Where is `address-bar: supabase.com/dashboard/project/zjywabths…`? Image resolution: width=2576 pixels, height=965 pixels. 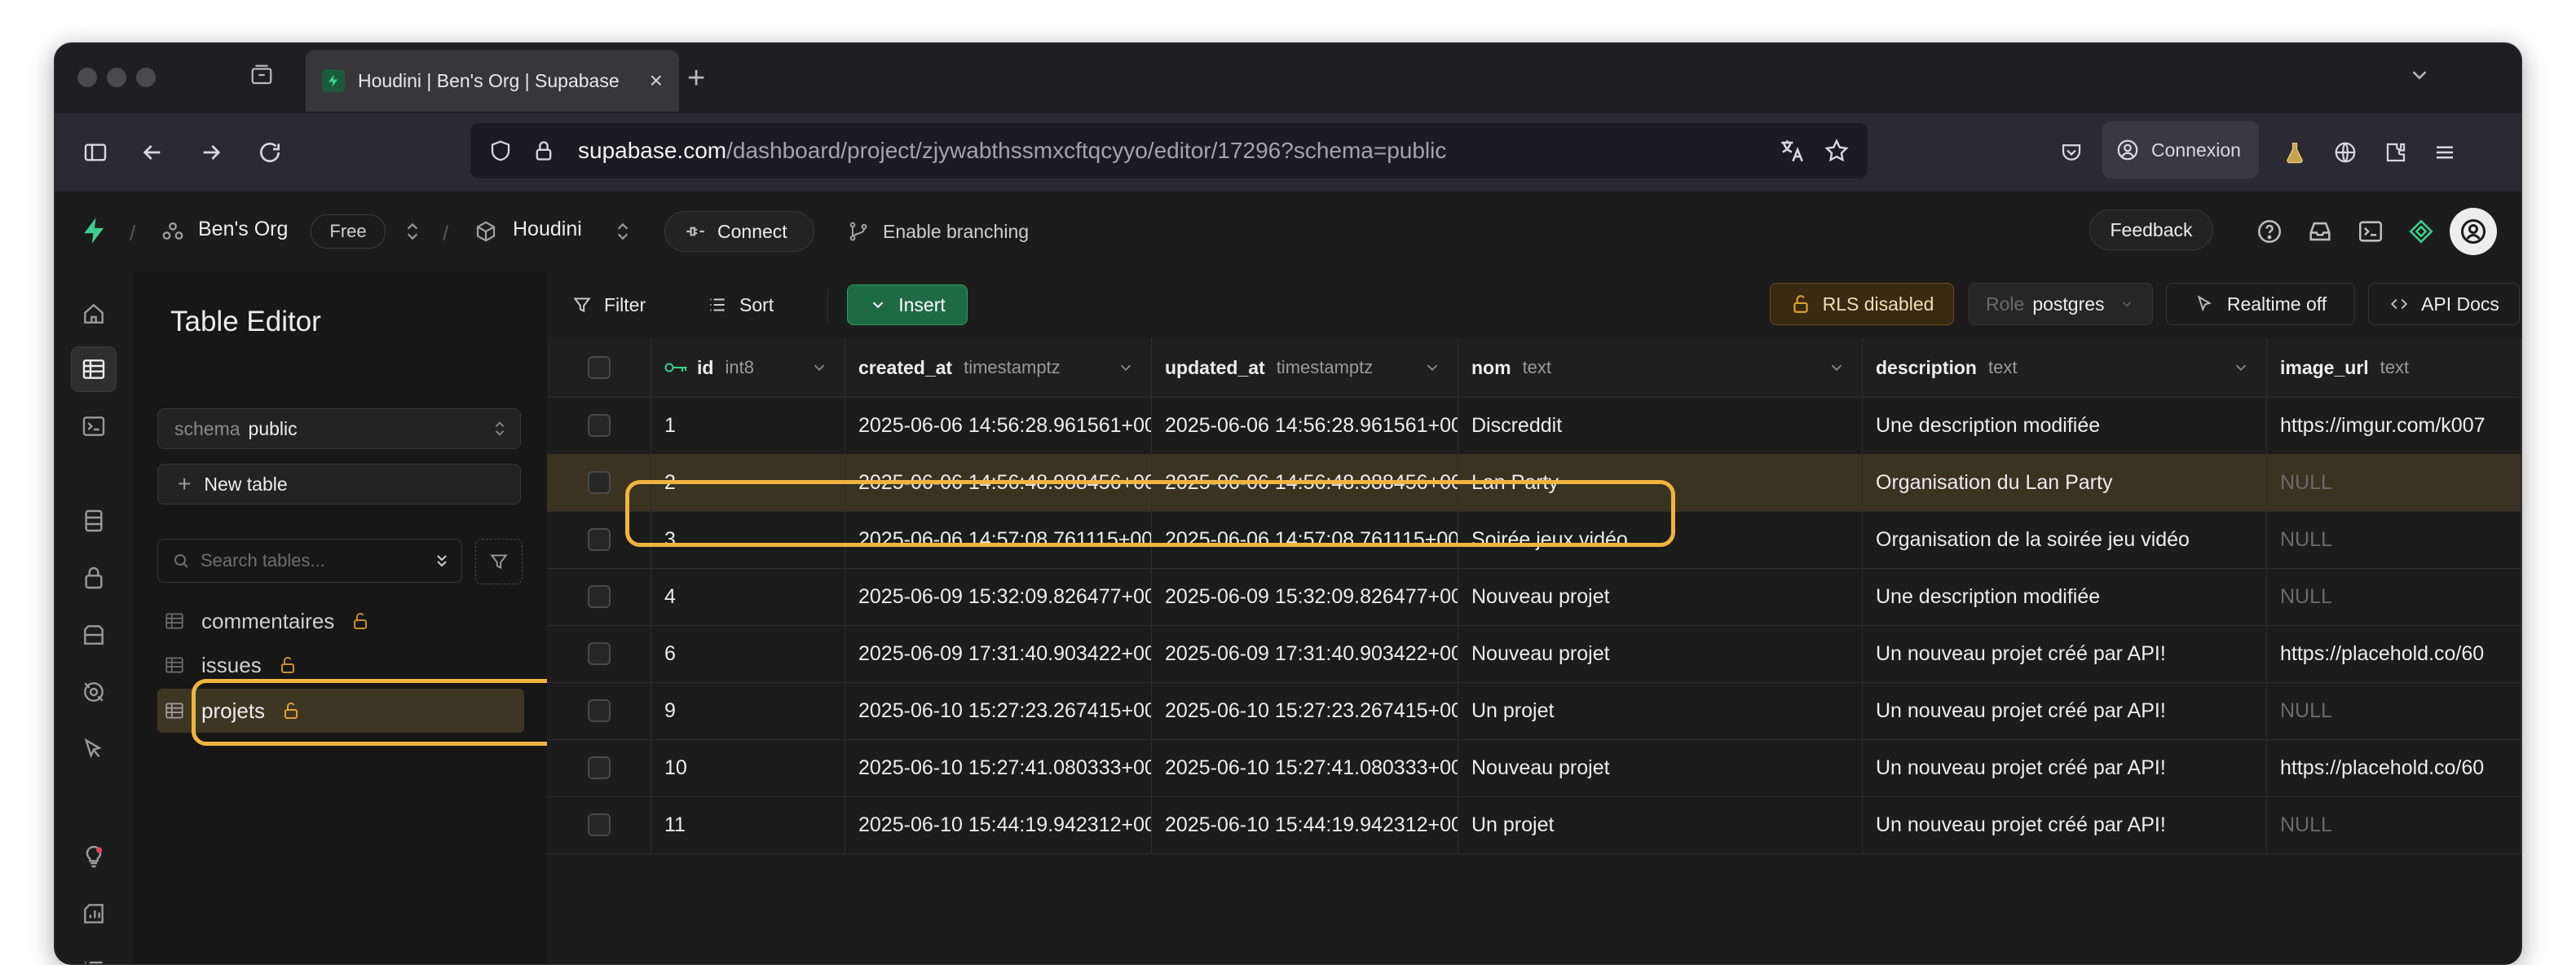 address-bar: supabase.com/dashboard/project/zjywabths… is located at coordinates (1169, 151).